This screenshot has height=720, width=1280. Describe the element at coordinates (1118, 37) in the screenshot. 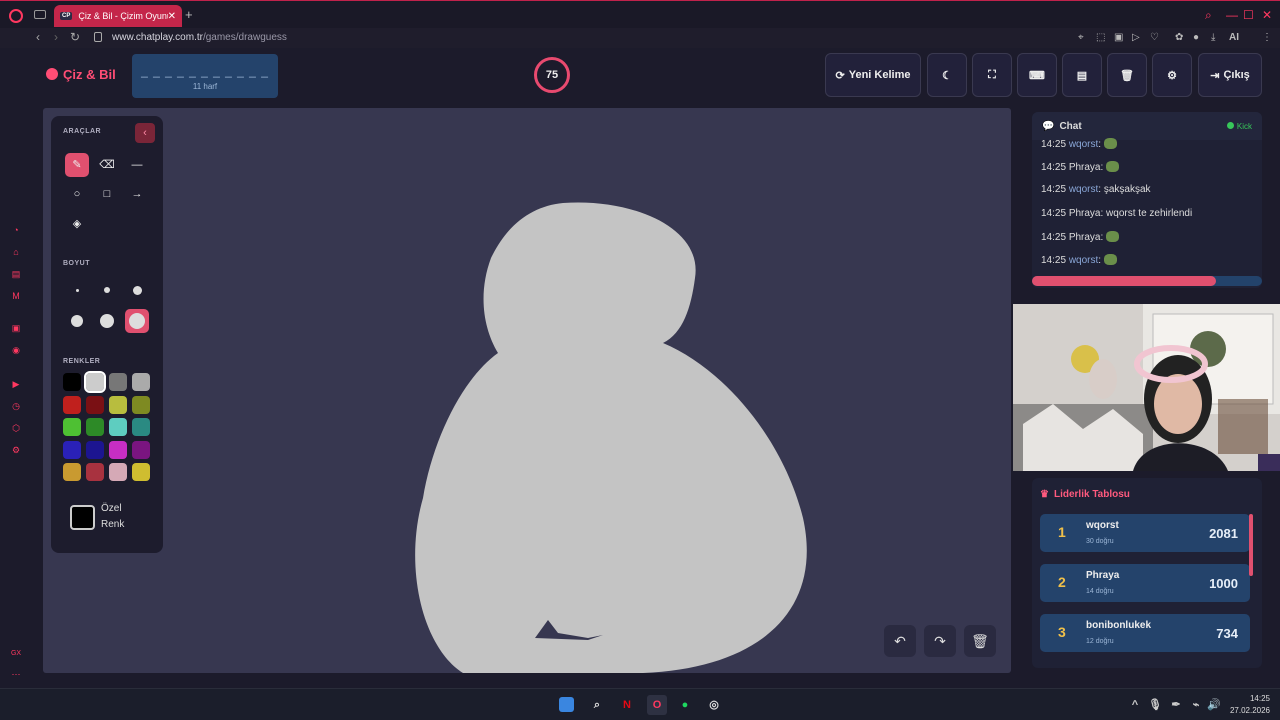

I see `capture-icon: ▣` at that location.